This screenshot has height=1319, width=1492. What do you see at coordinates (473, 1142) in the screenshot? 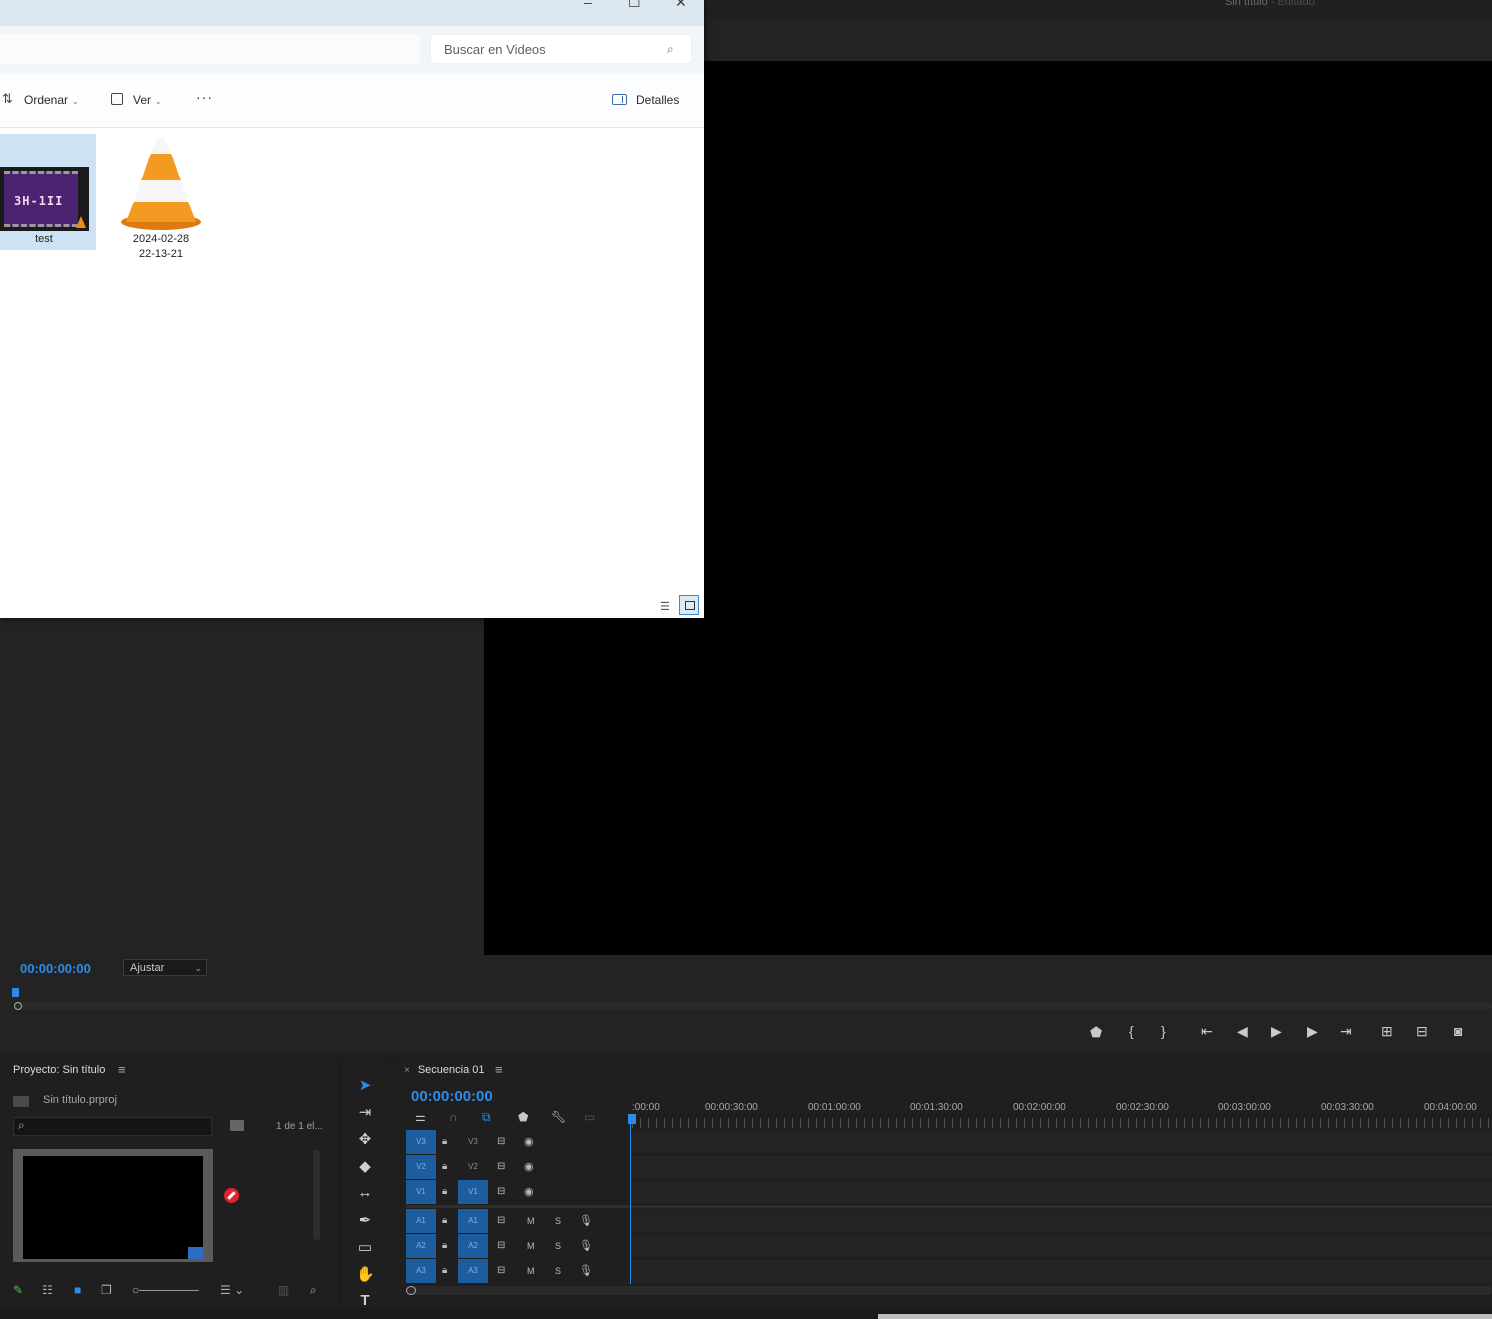
I see `track-target-v3: V3` at bounding box center [473, 1142].